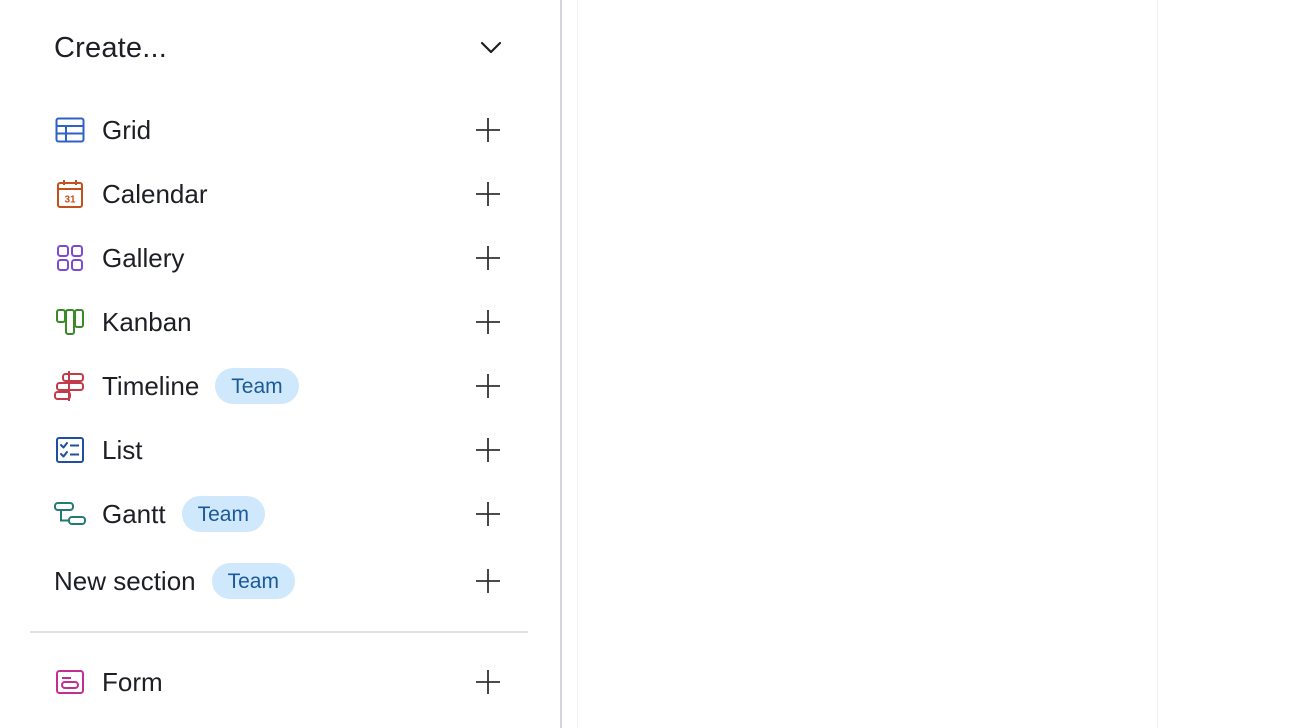 Image resolution: width=1294 pixels, height=728 pixels. I want to click on timeline-icon, so click(70, 386).